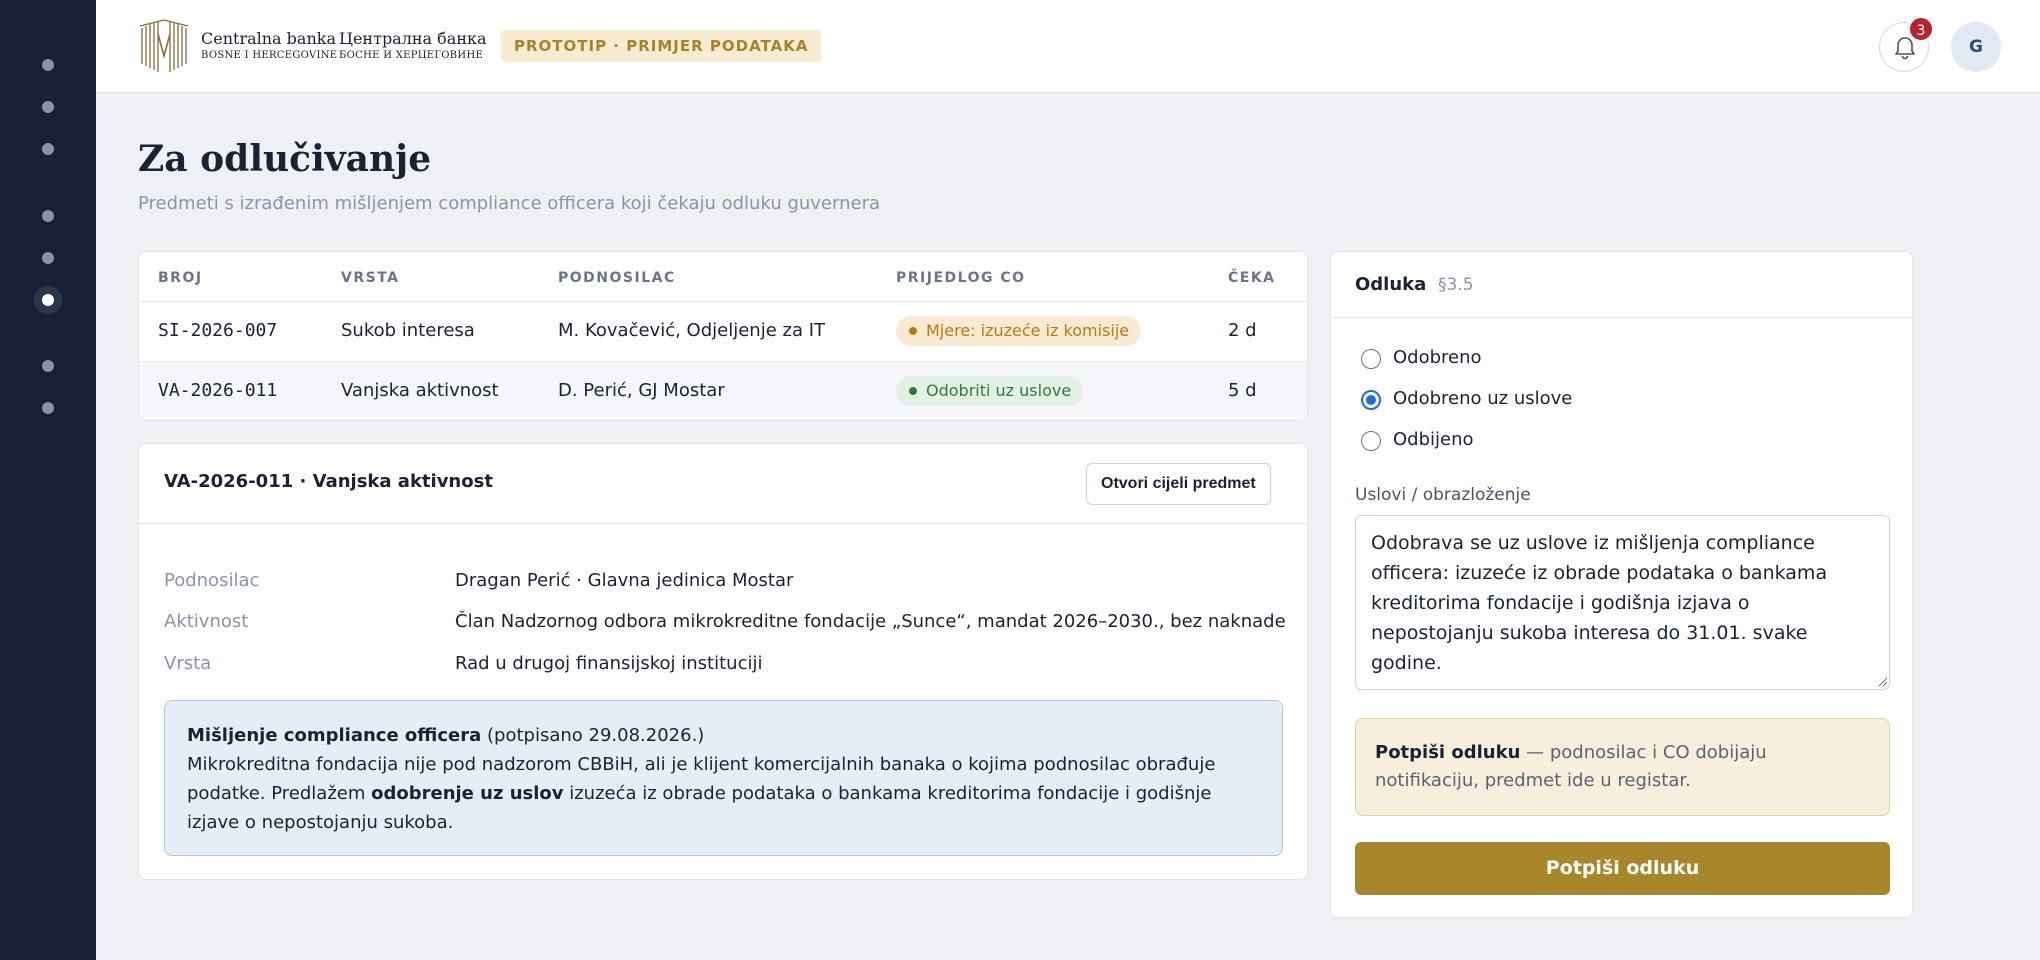 The width and height of the screenshot is (2040, 960). Describe the element at coordinates (961, 278) in the screenshot. I see `column-header-prijedlog: PRIJEDLOG CO` at that location.